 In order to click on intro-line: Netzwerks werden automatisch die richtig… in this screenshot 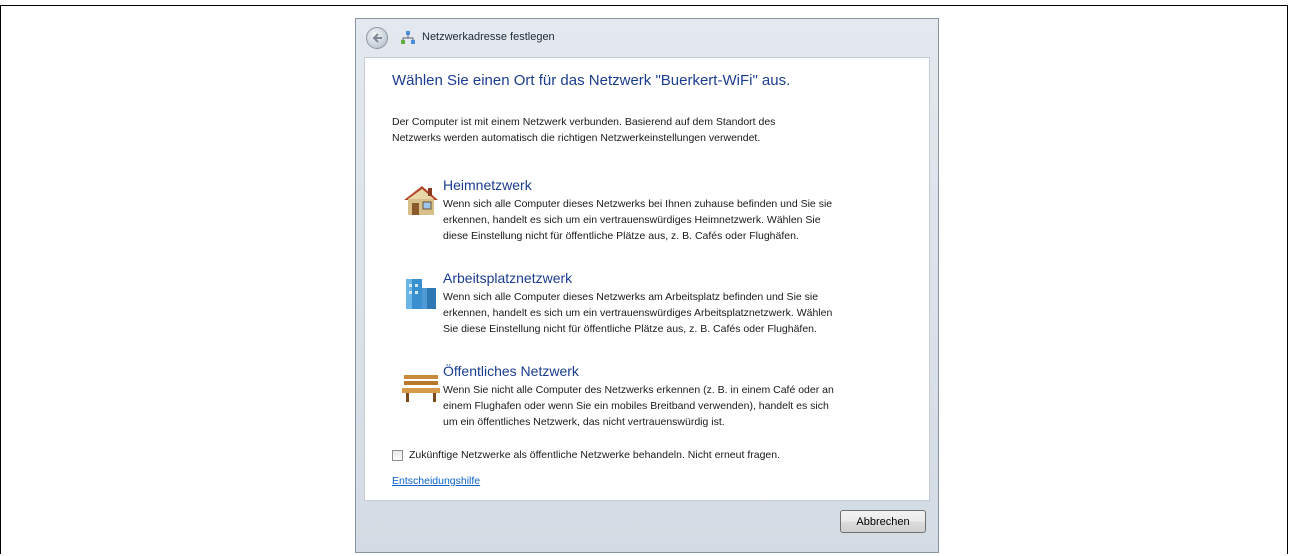, I will do `click(576, 138)`.